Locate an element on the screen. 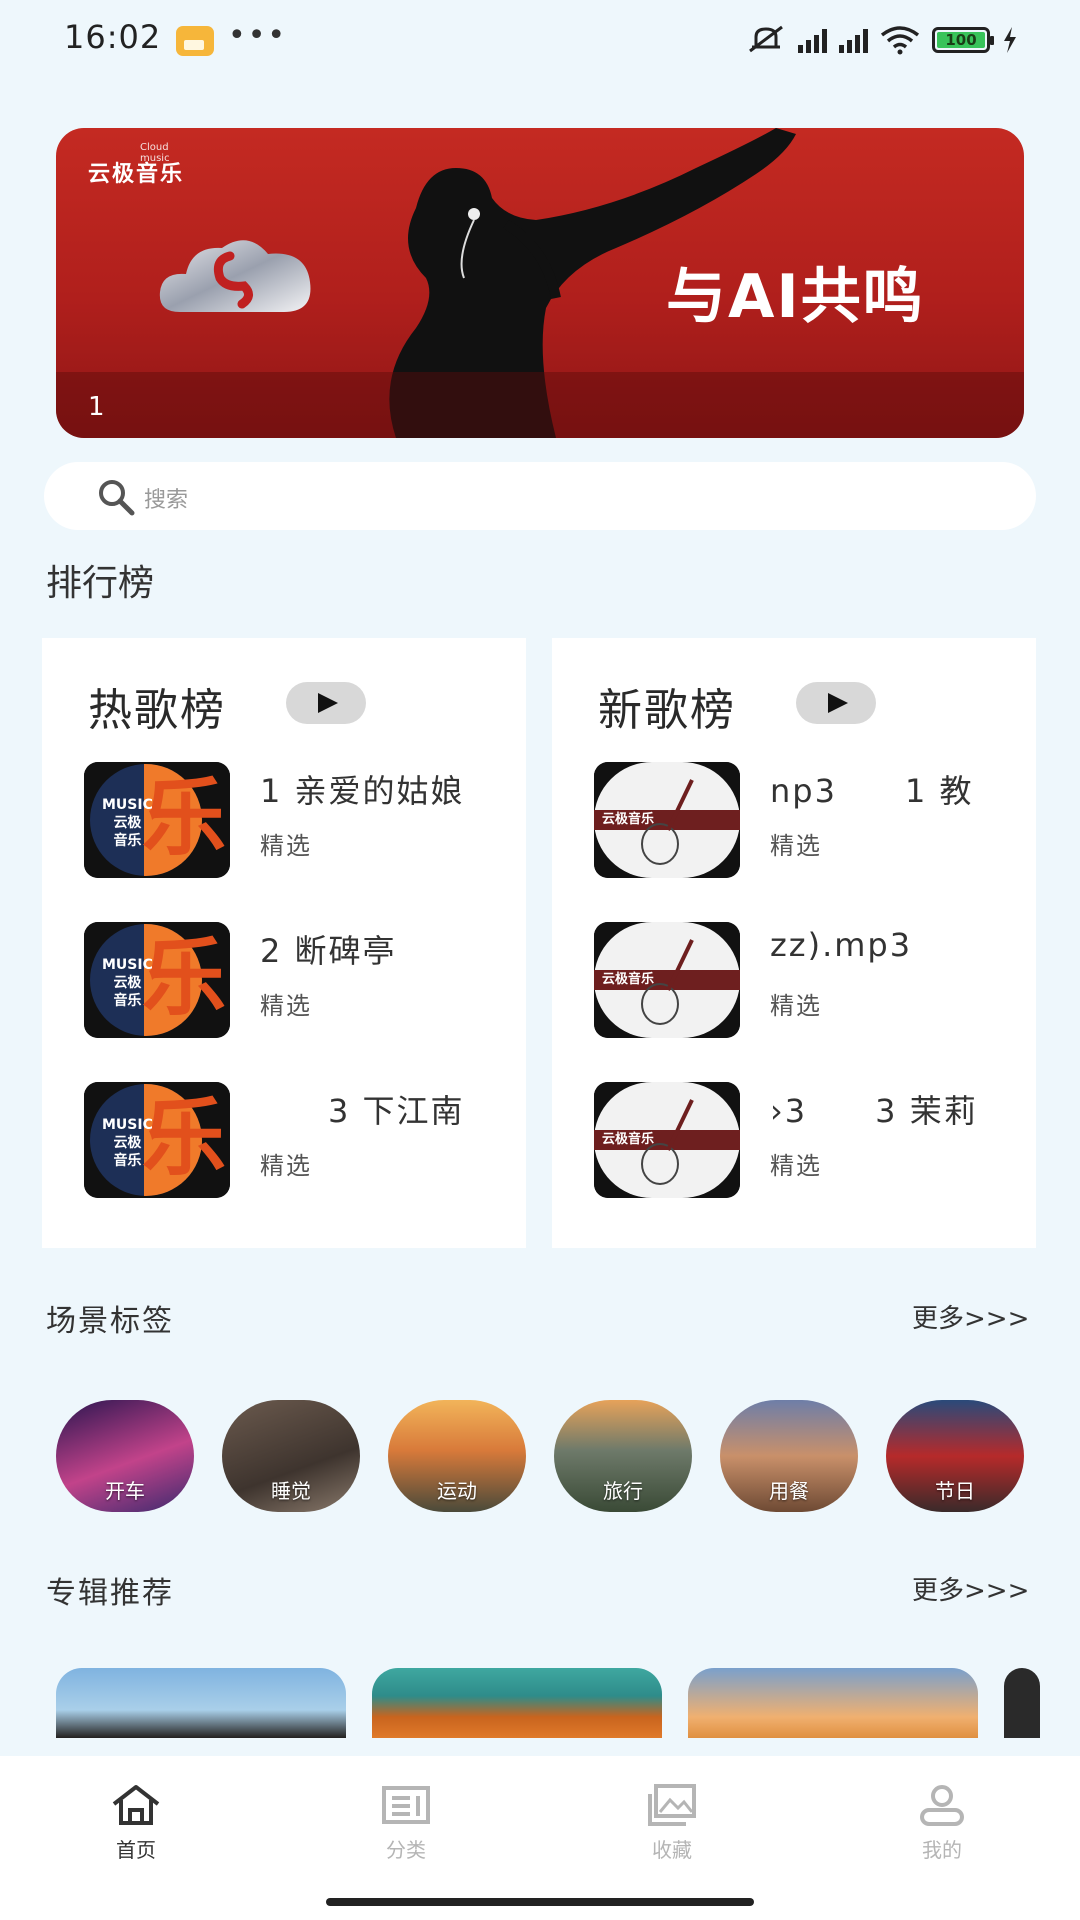  banner-brand: 云极音乐 Cloud music is located at coordinates (136, 165).